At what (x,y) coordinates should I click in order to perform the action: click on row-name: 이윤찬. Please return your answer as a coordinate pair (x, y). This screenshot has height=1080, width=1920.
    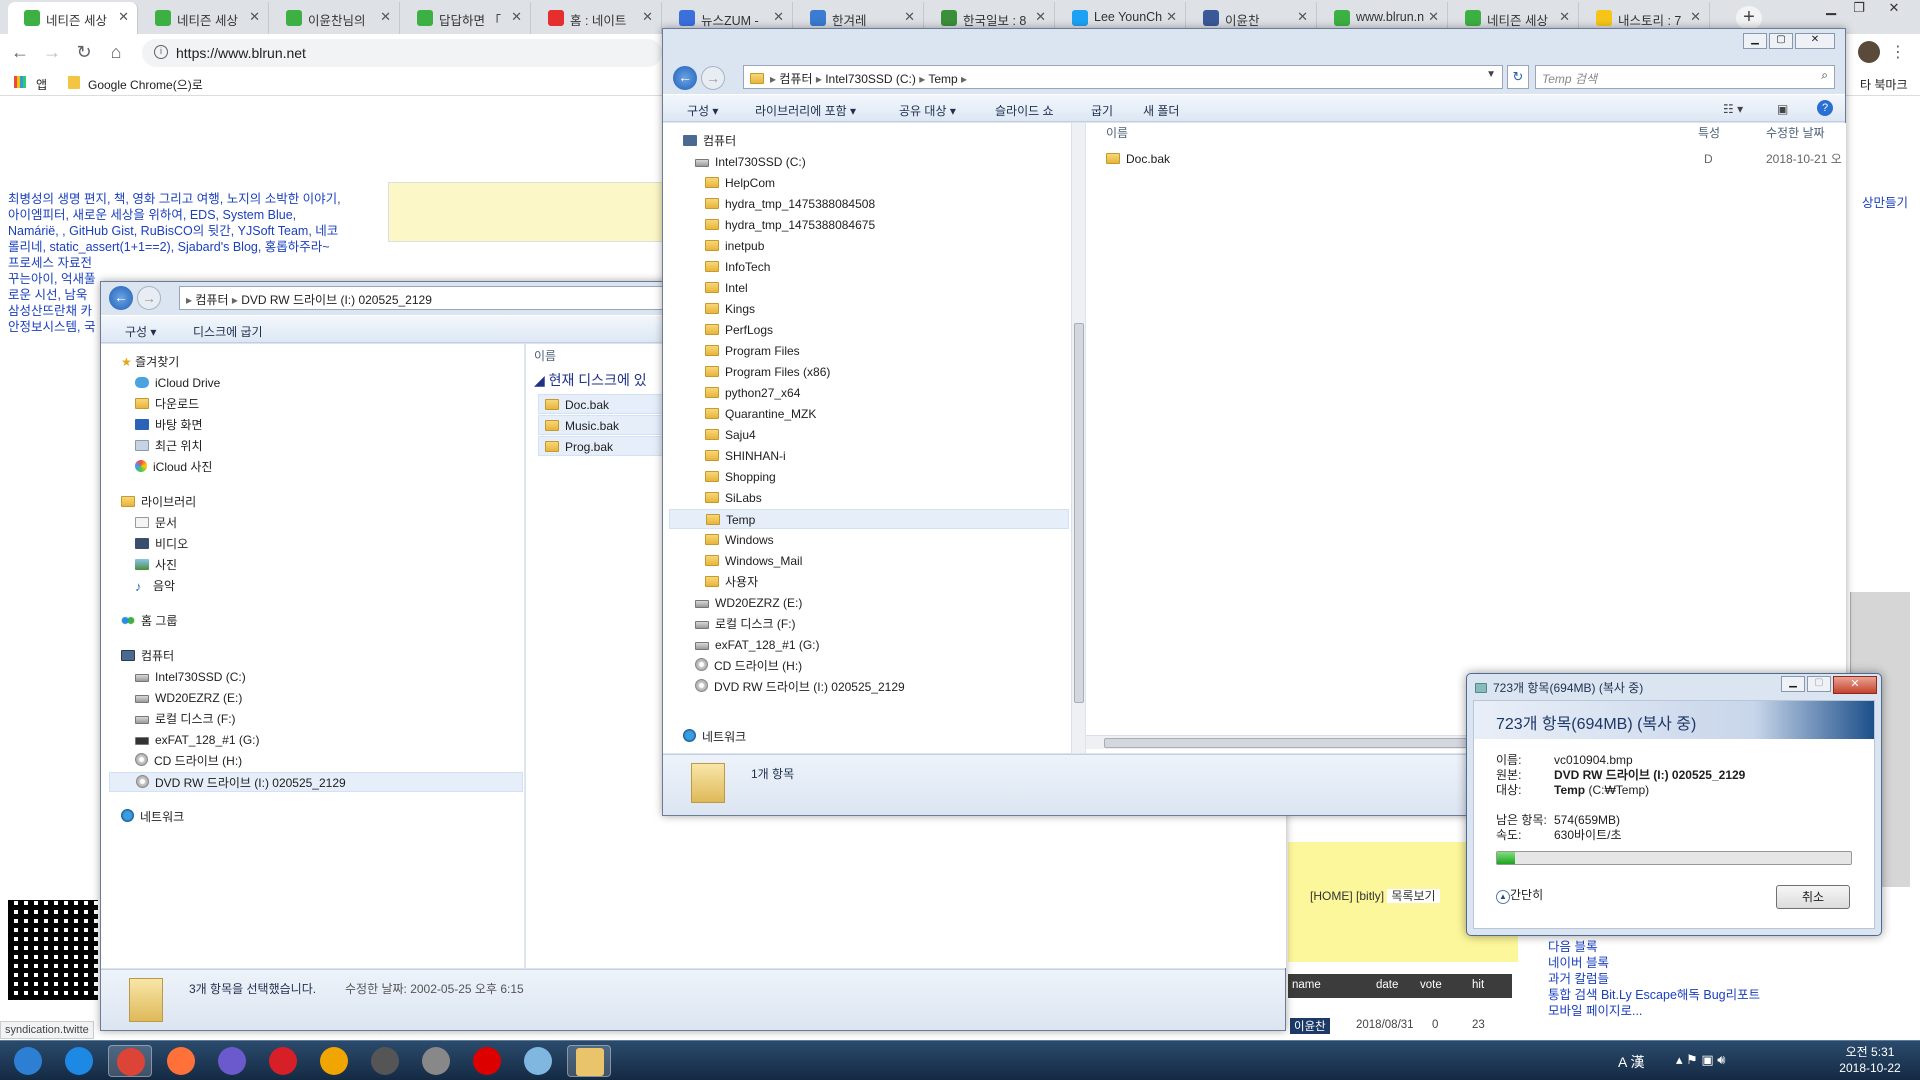
    Looking at the image, I should click on (1310, 1026).